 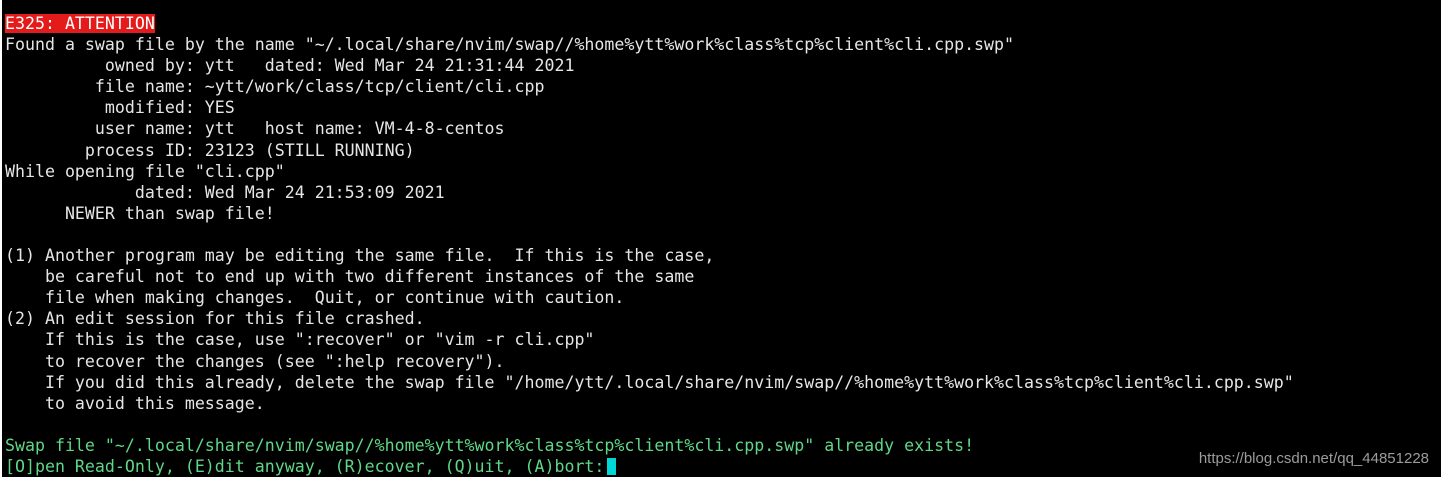 I want to click on message-line: to avoid this message., so click(x=135, y=403).